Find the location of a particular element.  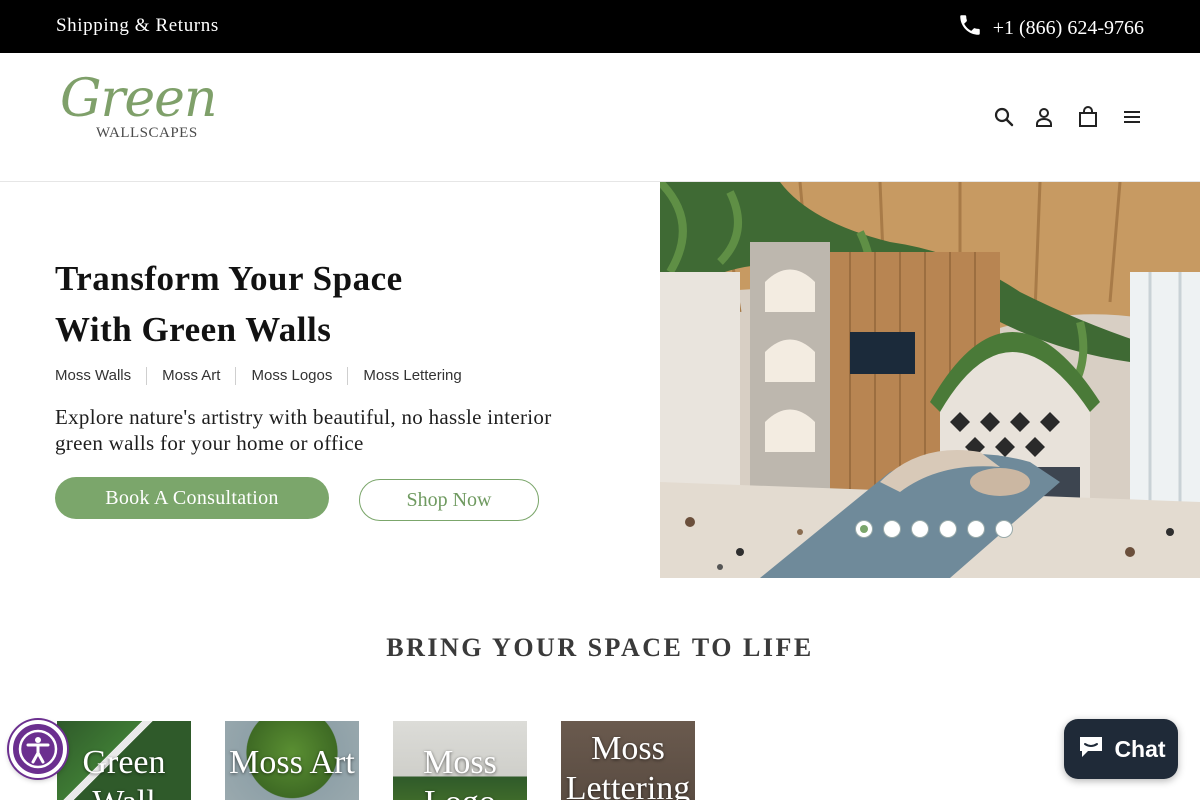

hero-title-line1: Transform Your Space is located at coordinates (229, 278).